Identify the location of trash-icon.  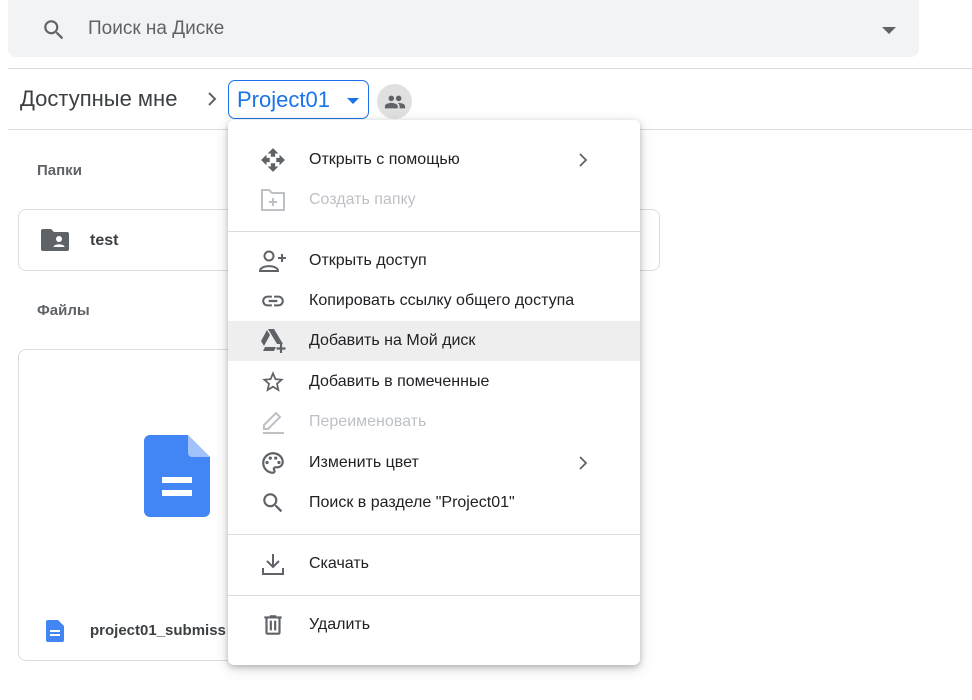
(273, 625).